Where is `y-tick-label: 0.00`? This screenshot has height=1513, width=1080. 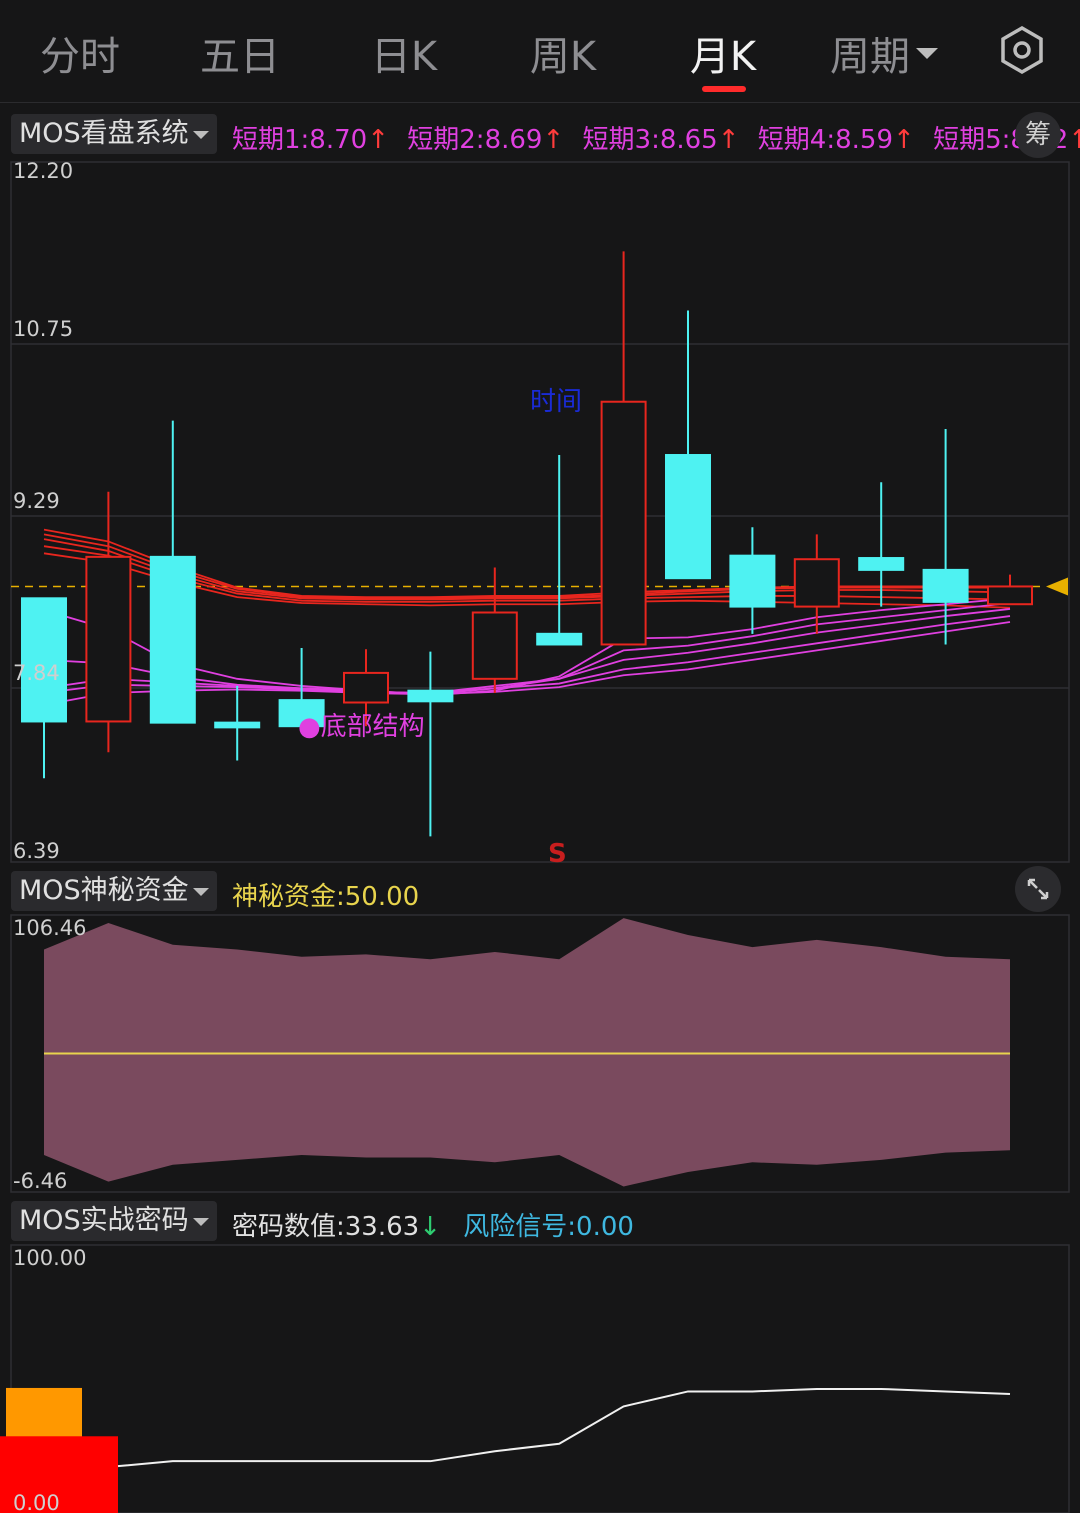 y-tick-label: 0.00 is located at coordinates (36, 1502).